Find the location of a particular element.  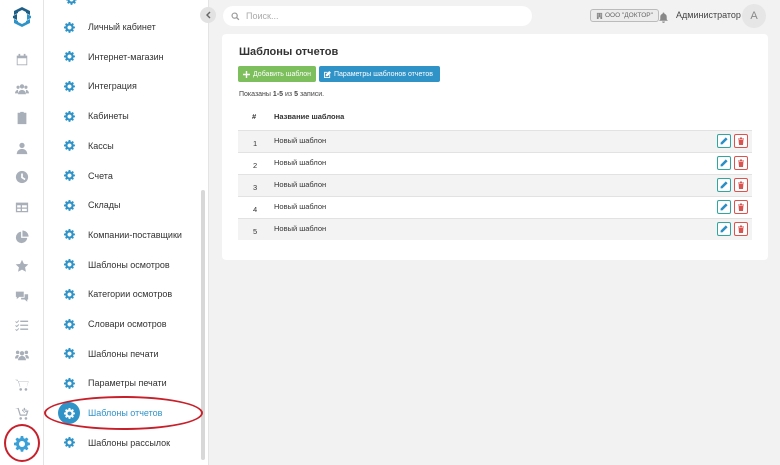

table-row: 3 Новый шаблон is located at coordinates (495, 185).